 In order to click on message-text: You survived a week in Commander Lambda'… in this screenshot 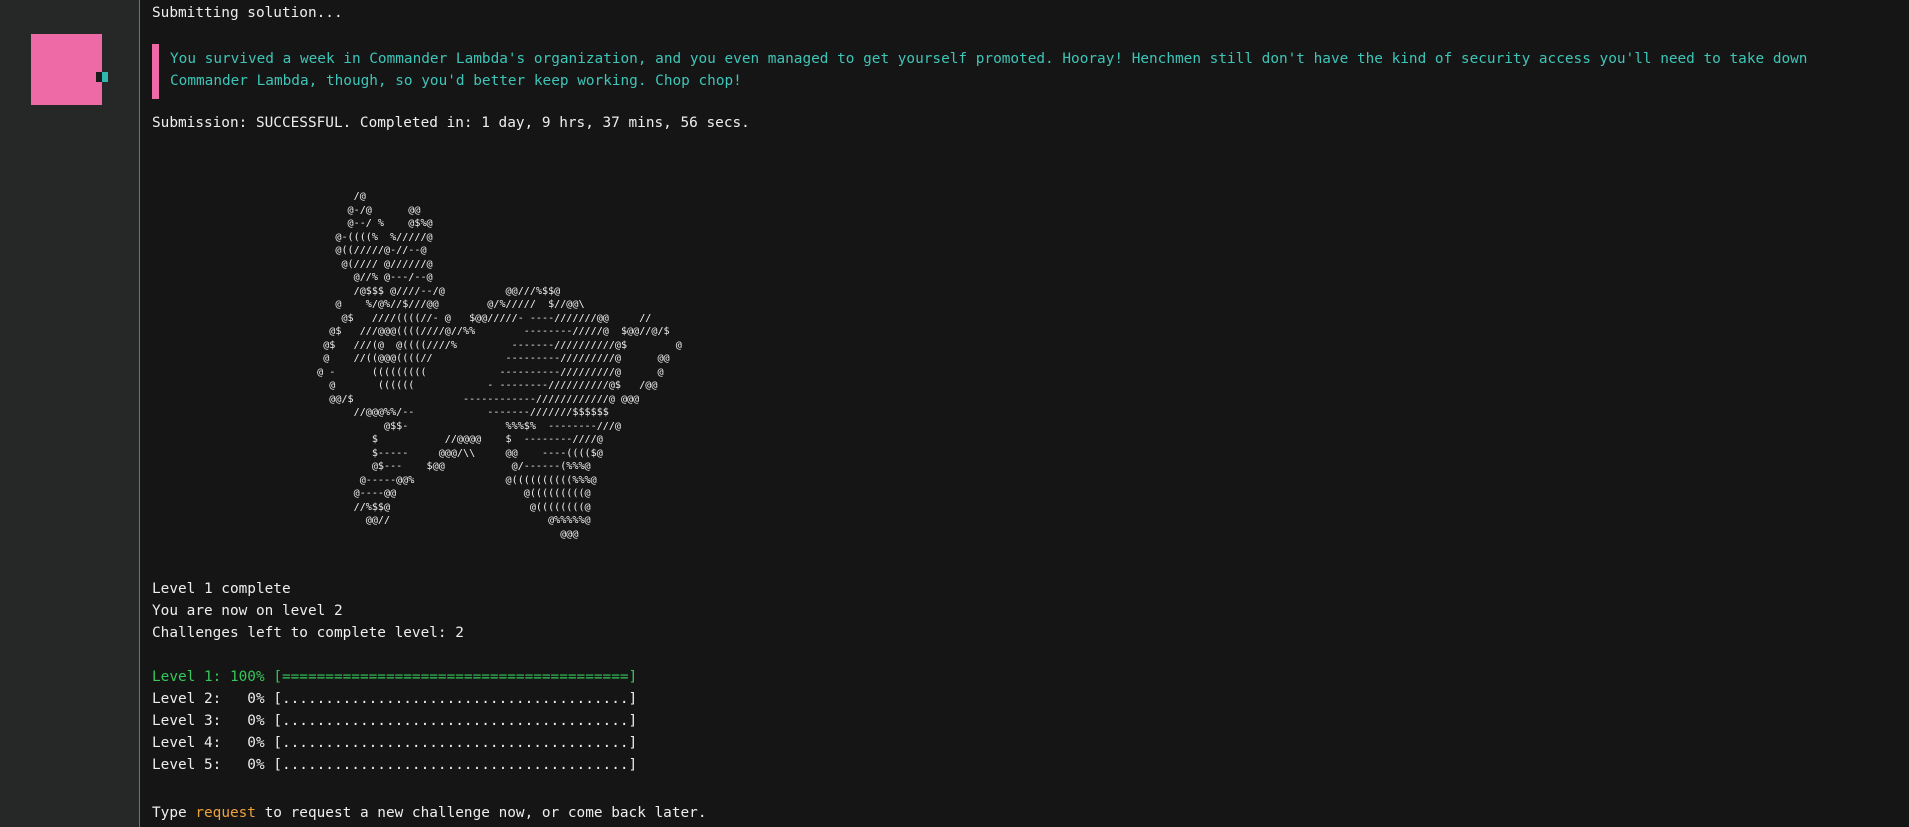, I will do `click(989, 70)`.